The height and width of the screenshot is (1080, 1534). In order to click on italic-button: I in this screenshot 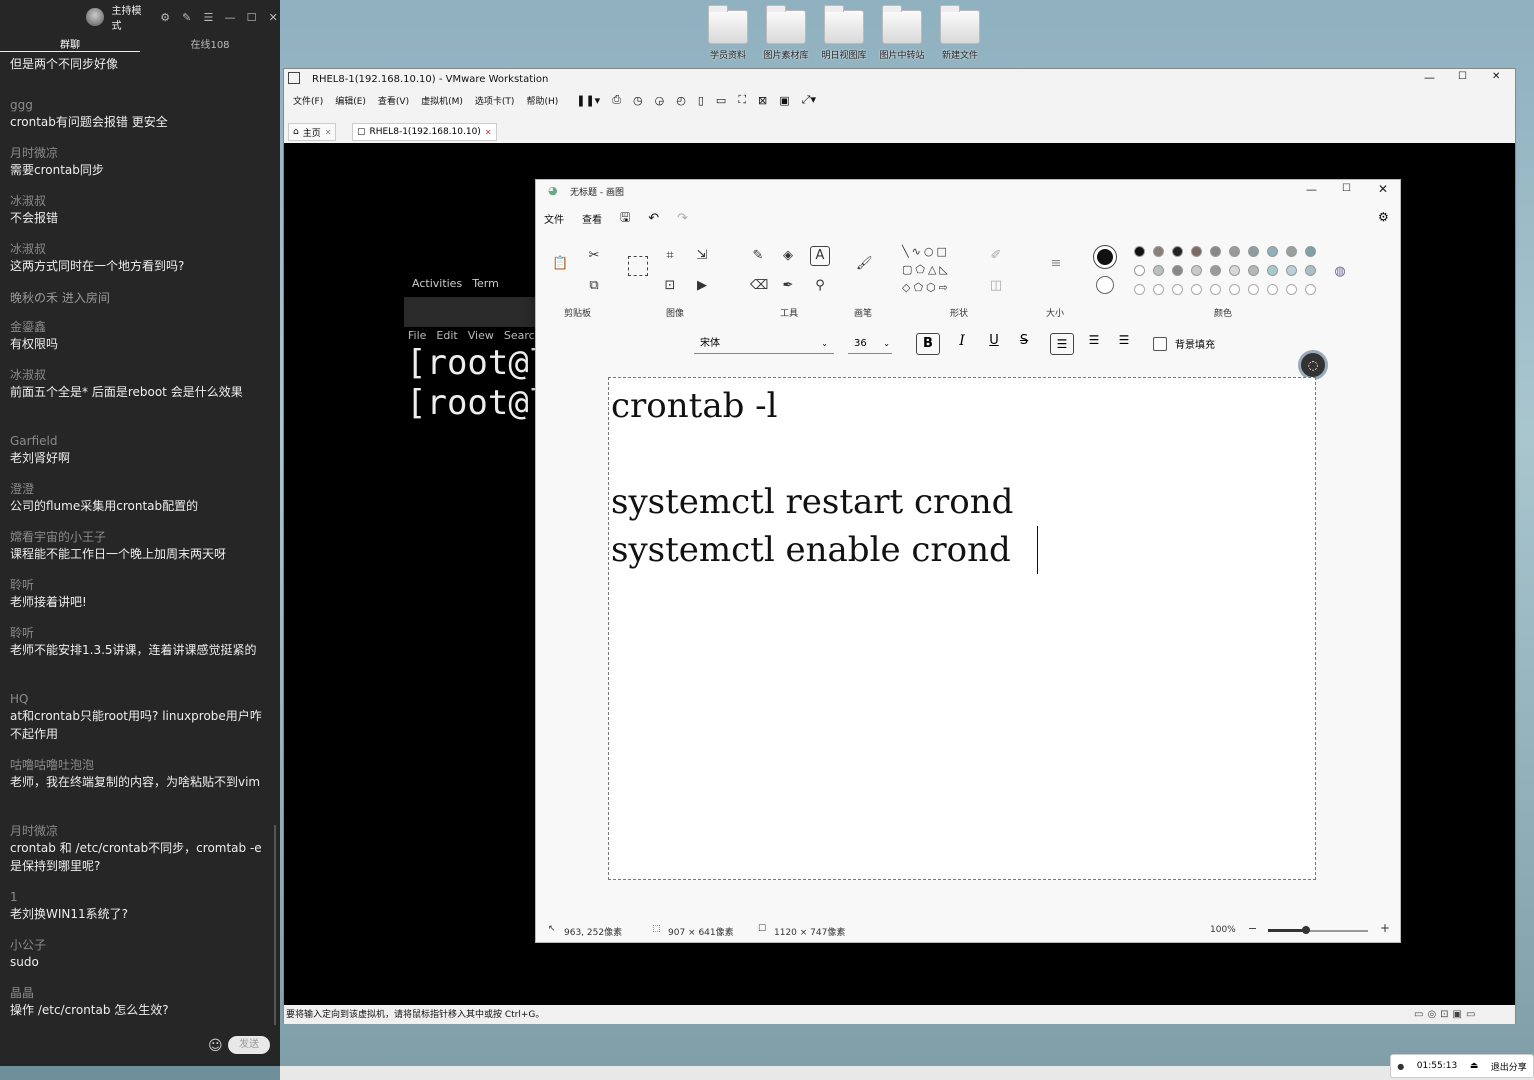, I will do `click(962, 341)`.